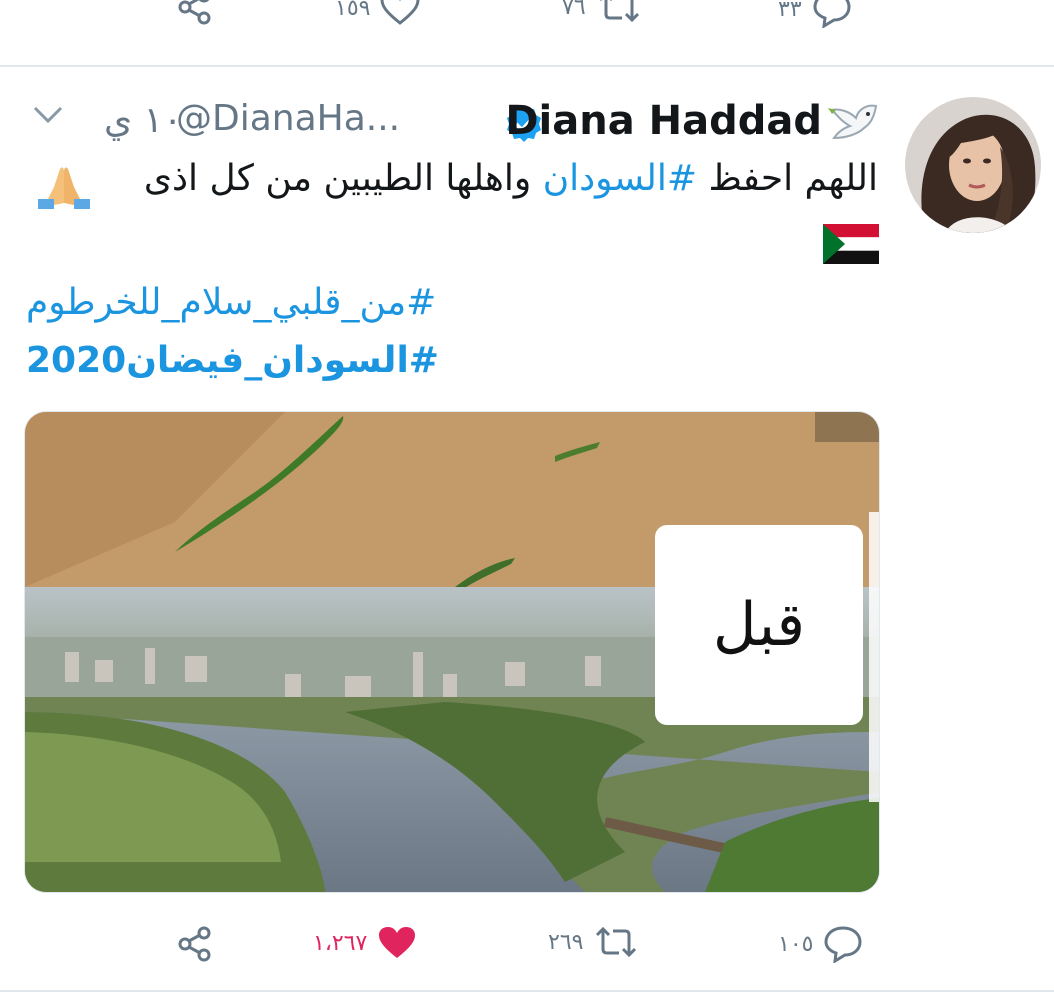 The image size is (1054, 999). What do you see at coordinates (64, 188) in the screenshot?
I see `praying-hands-icon` at bounding box center [64, 188].